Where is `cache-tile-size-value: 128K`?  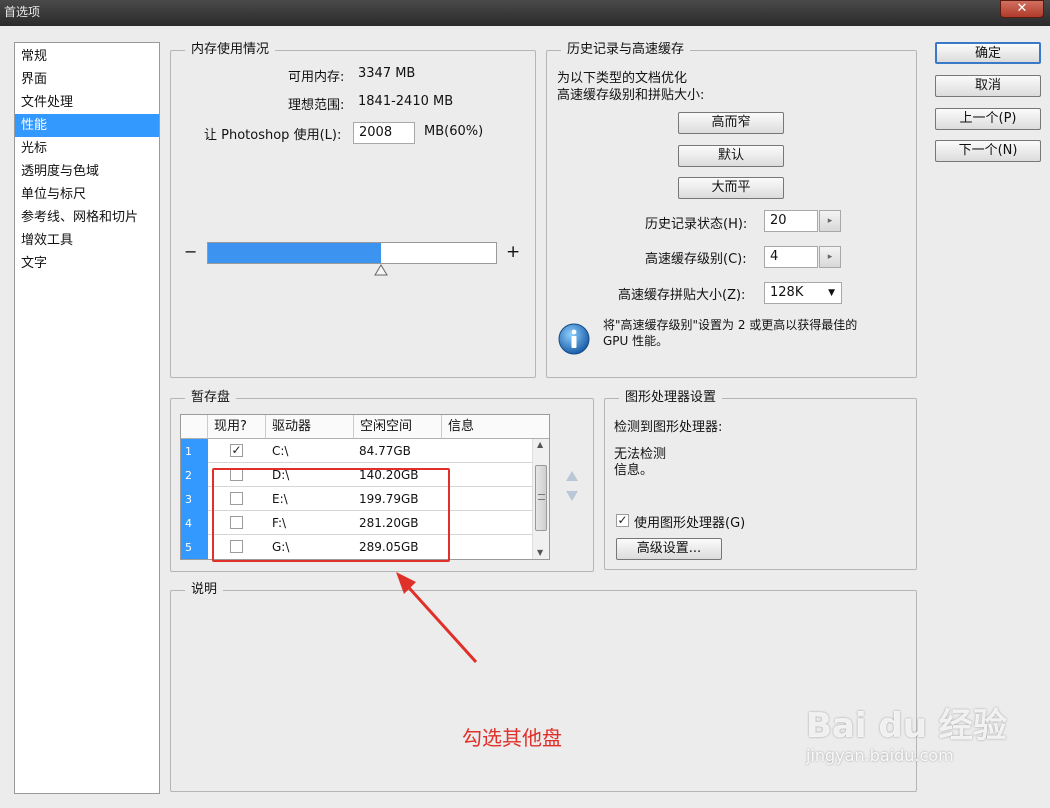 cache-tile-size-value: 128K is located at coordinates (787, 292).